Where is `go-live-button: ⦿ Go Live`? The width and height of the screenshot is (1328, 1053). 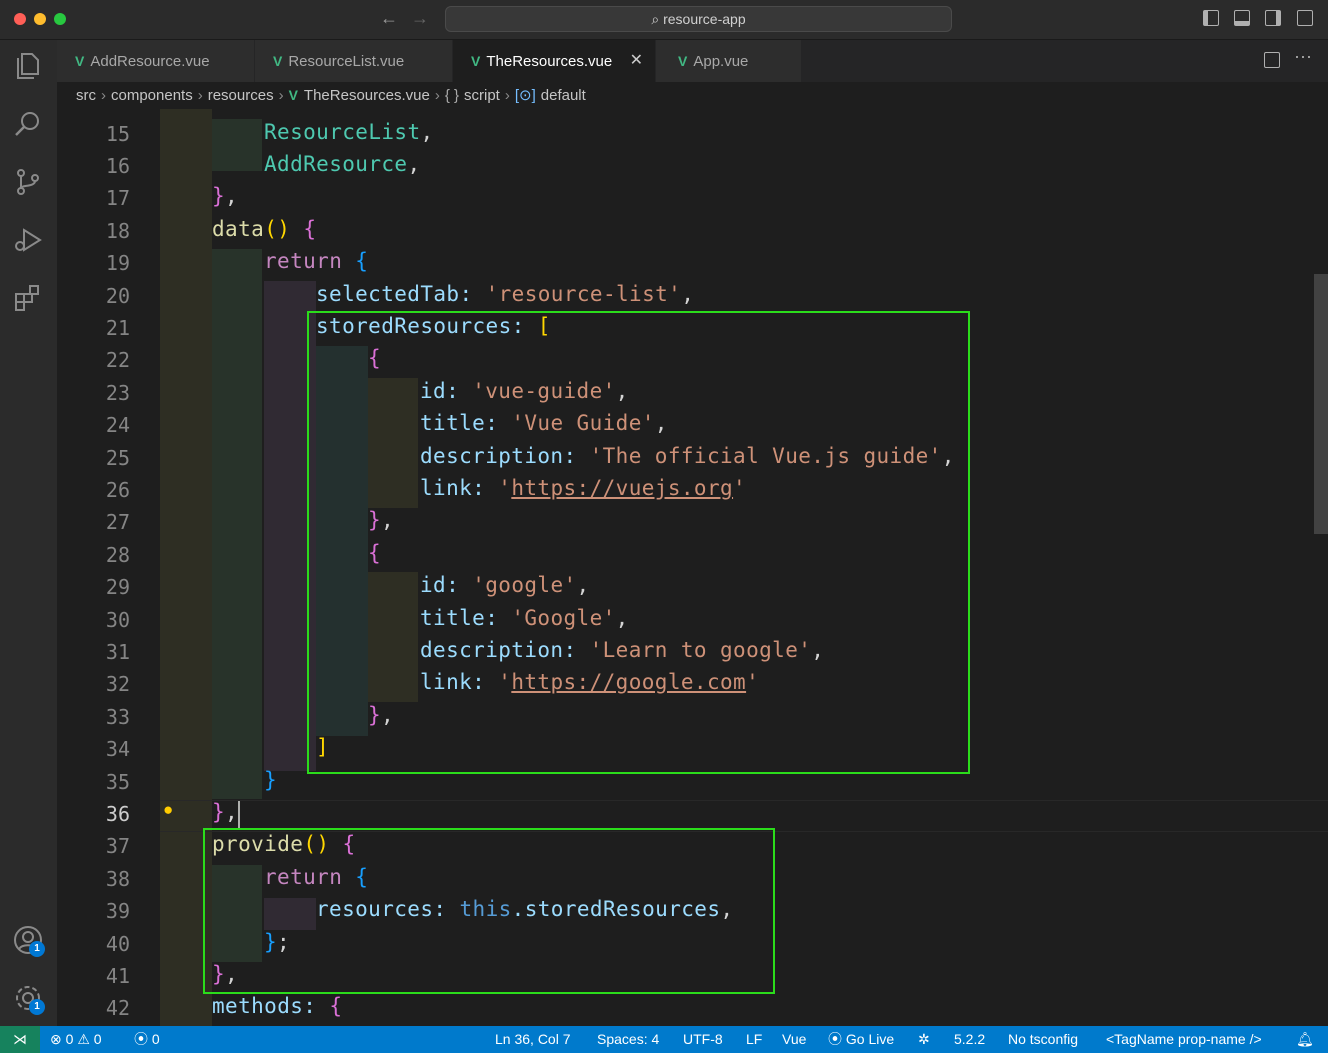 go-live-button: ⦿ Go Live is located at coordinates (861, 1039).